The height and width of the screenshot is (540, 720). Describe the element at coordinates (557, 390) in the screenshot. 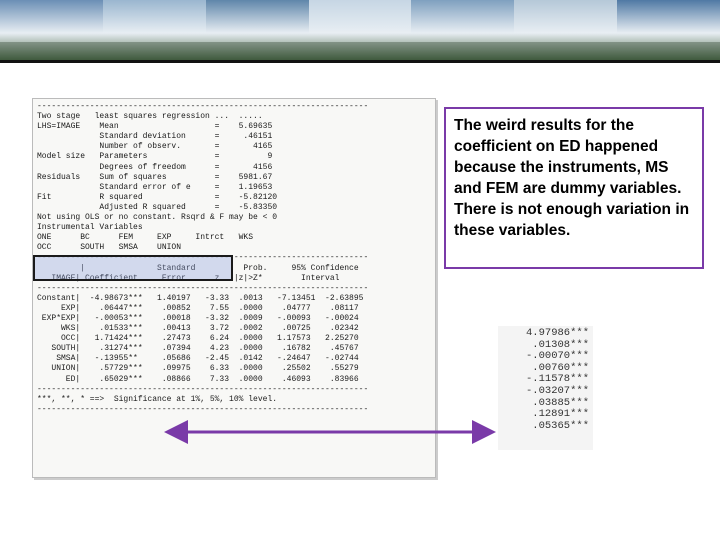

I see `comparison-coefficient: -.03207***` at that location.